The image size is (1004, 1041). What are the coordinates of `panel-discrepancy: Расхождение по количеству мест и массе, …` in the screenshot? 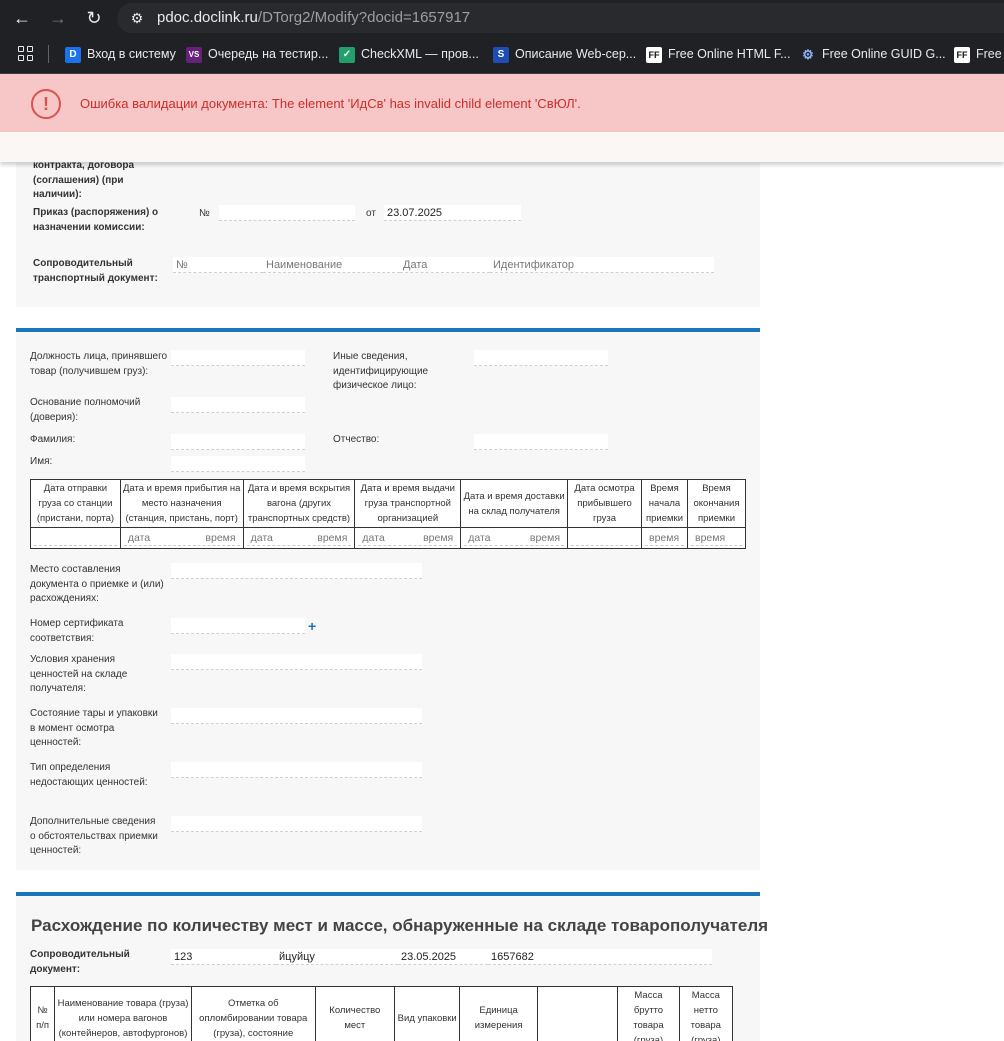 It's located at (392, 966).